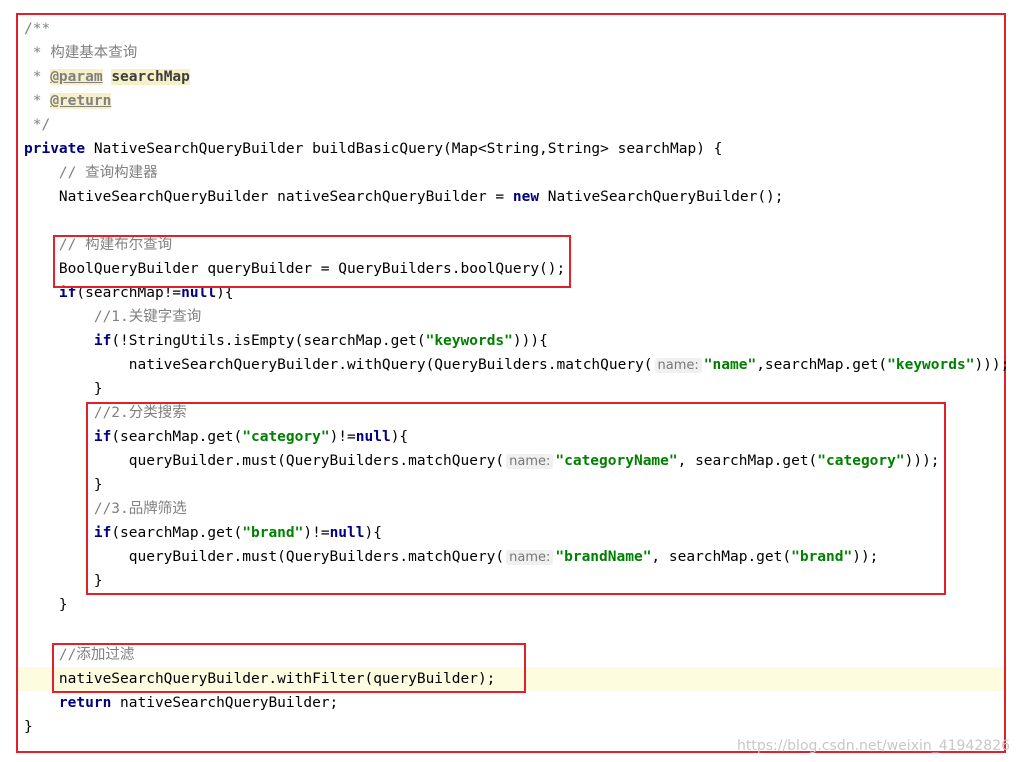 The height and width of the screenshot is (762, 1020). What do you see at coordinates (76, 77) in the screenshot?
I see `javadoc-param-tag: @param` at bounding box center [76, 77].